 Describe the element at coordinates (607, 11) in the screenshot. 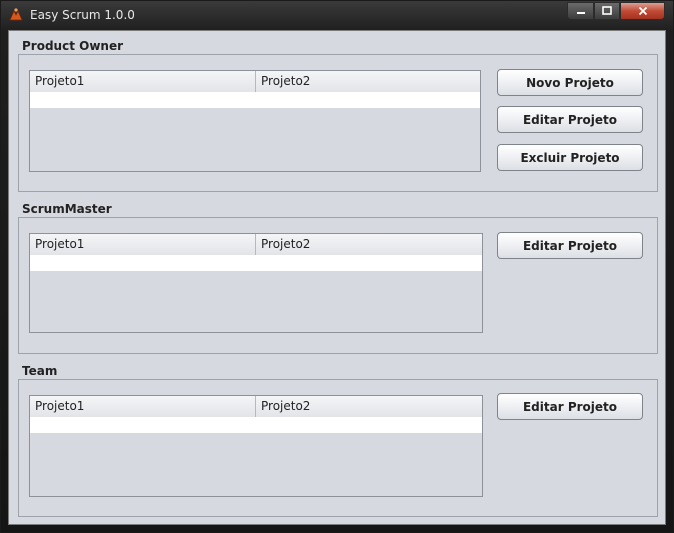

I see `maximize-icon` at that location.